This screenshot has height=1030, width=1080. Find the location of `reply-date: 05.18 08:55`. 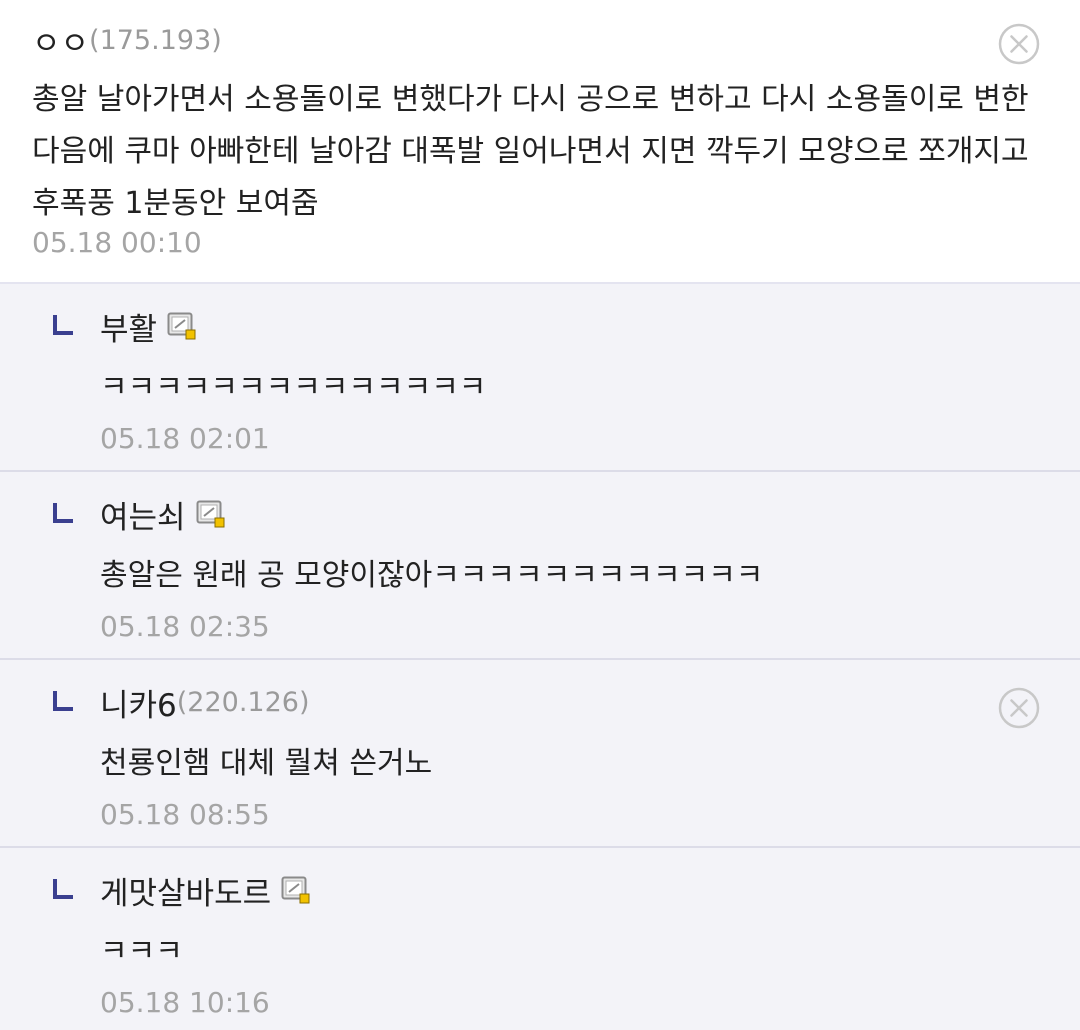

reply-date: 05.18 08:55 is located at coordinates (185, 814).